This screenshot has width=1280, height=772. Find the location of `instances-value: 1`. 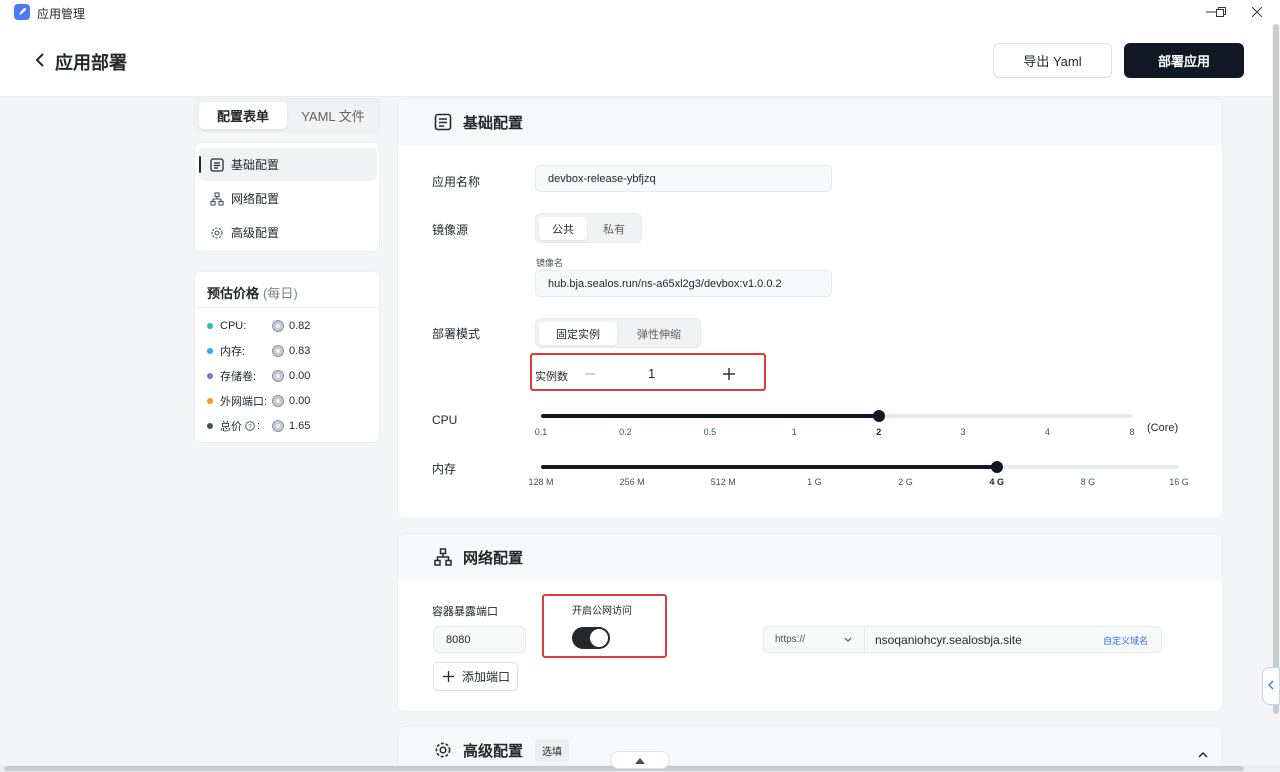

instances-value: 1 is located at coordinates (651, 373).